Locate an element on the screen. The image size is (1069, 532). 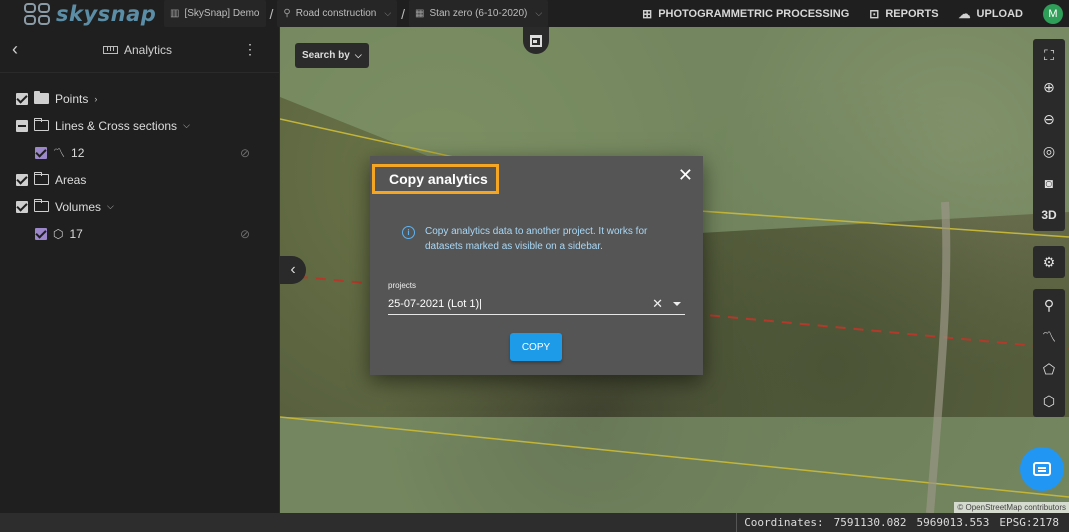
tree-item-points: Points › is located at coordinates (140, 98).